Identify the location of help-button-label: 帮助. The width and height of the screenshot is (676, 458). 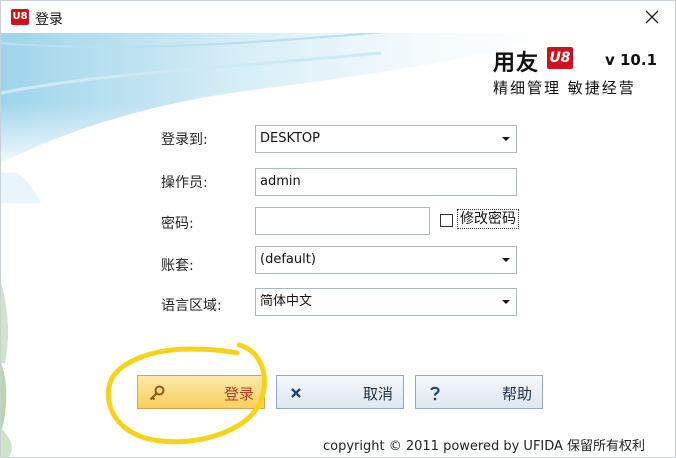
(517, 394).